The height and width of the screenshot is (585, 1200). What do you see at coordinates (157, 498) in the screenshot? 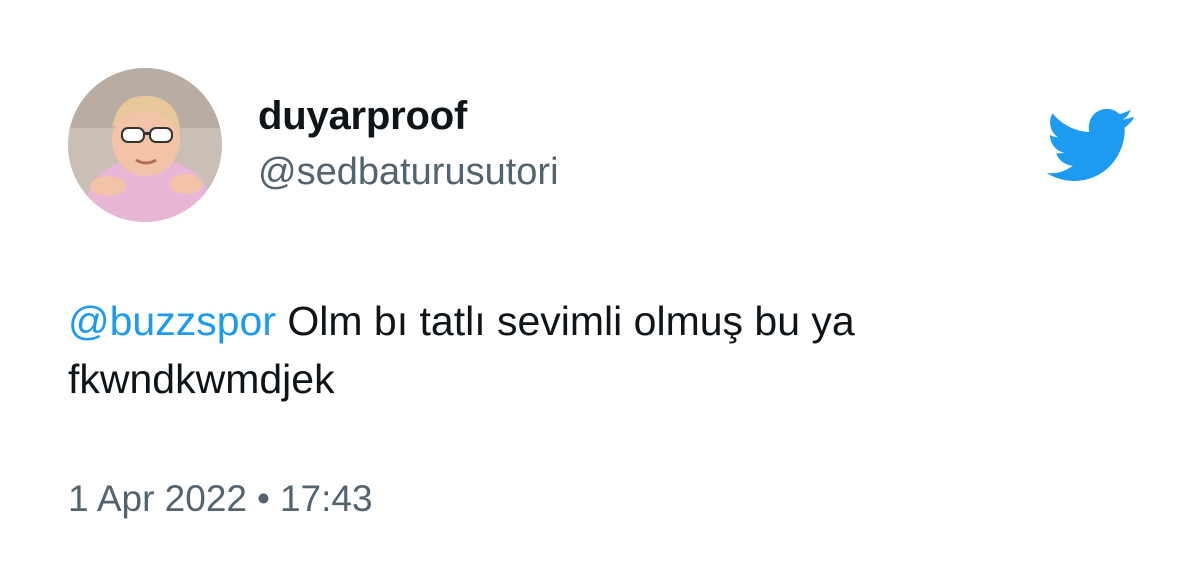
I see `tweet-date: 1 Apr 2022` at bounding box center [157, 498].